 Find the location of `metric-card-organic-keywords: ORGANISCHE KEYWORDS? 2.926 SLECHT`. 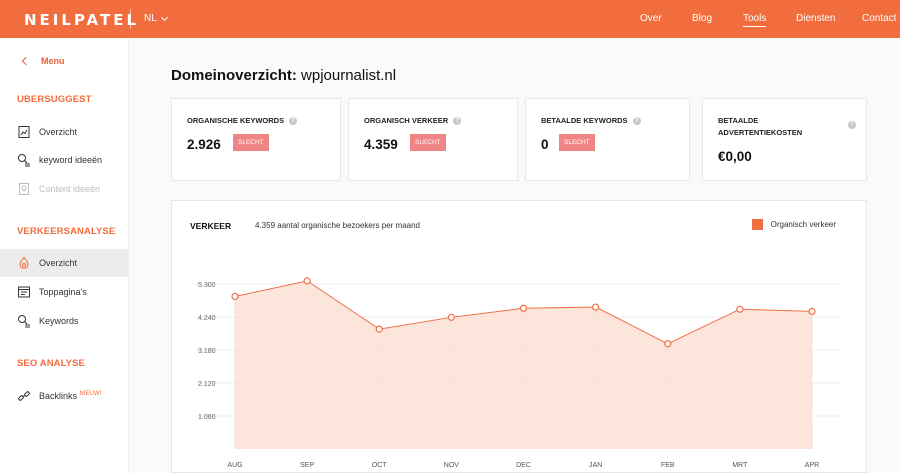

metric-card-organic-keywords: ORGANISCHE KEYWORDS? 2.926 SLECHT is located at coordinates (256, 139).